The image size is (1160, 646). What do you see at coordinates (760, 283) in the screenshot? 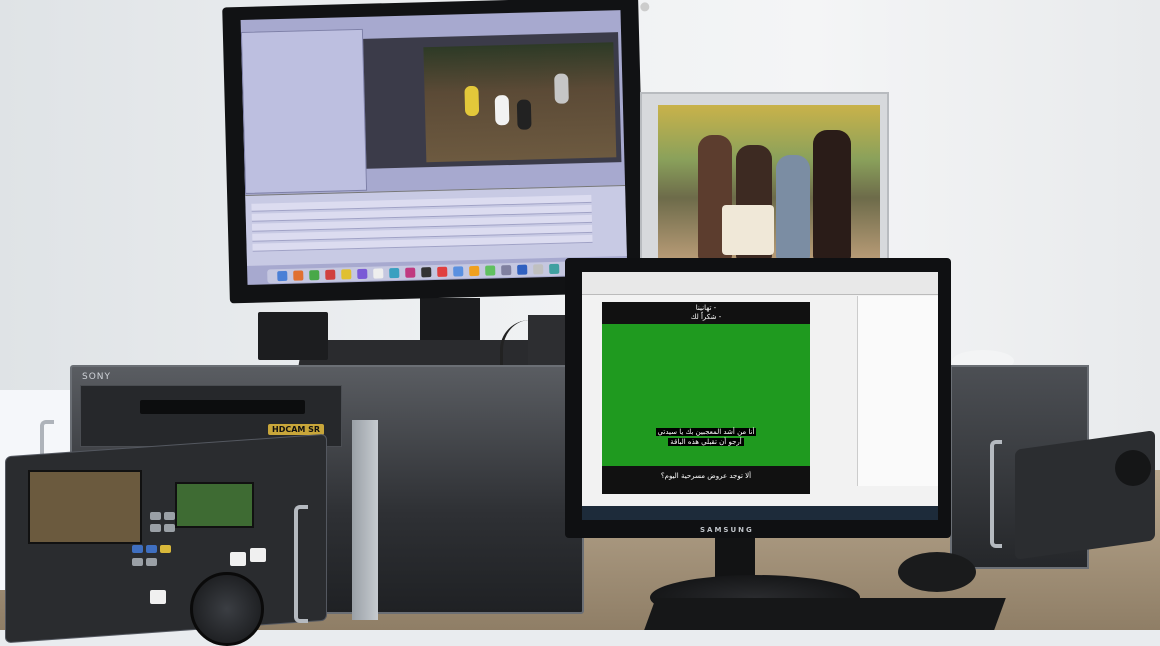
I see `subtitle-toolbar` at bounding box center [760, 283].